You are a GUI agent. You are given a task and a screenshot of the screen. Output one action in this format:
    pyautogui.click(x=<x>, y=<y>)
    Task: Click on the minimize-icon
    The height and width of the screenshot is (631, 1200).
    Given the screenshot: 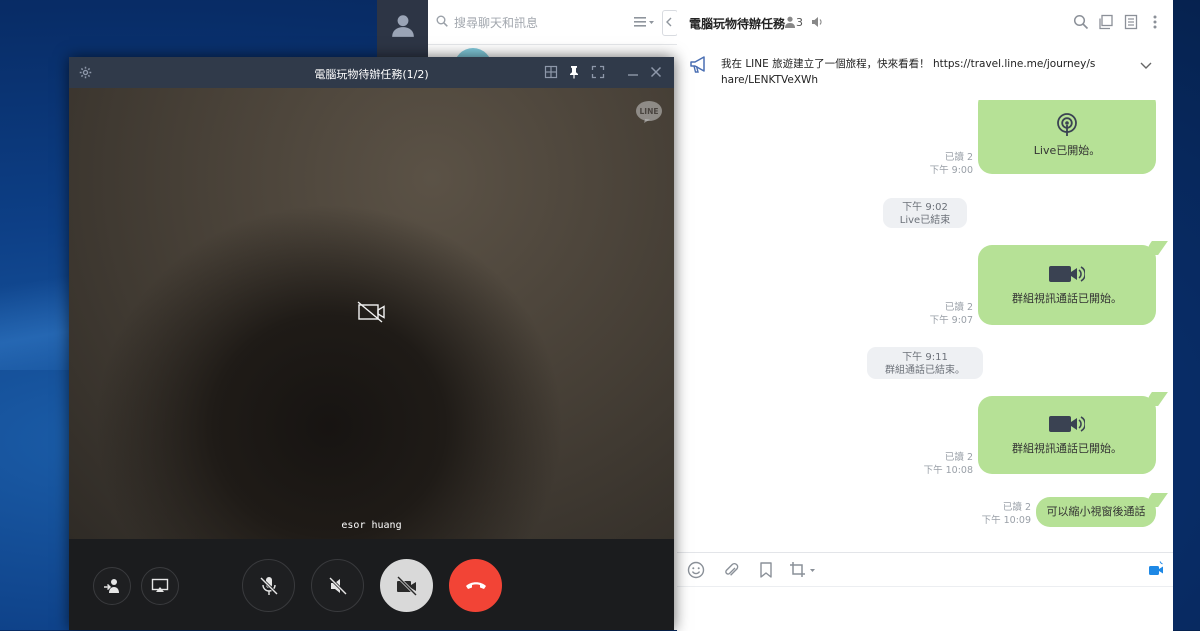 What is the action you would take?
    pyautogui.click(x=633, y=72)
    